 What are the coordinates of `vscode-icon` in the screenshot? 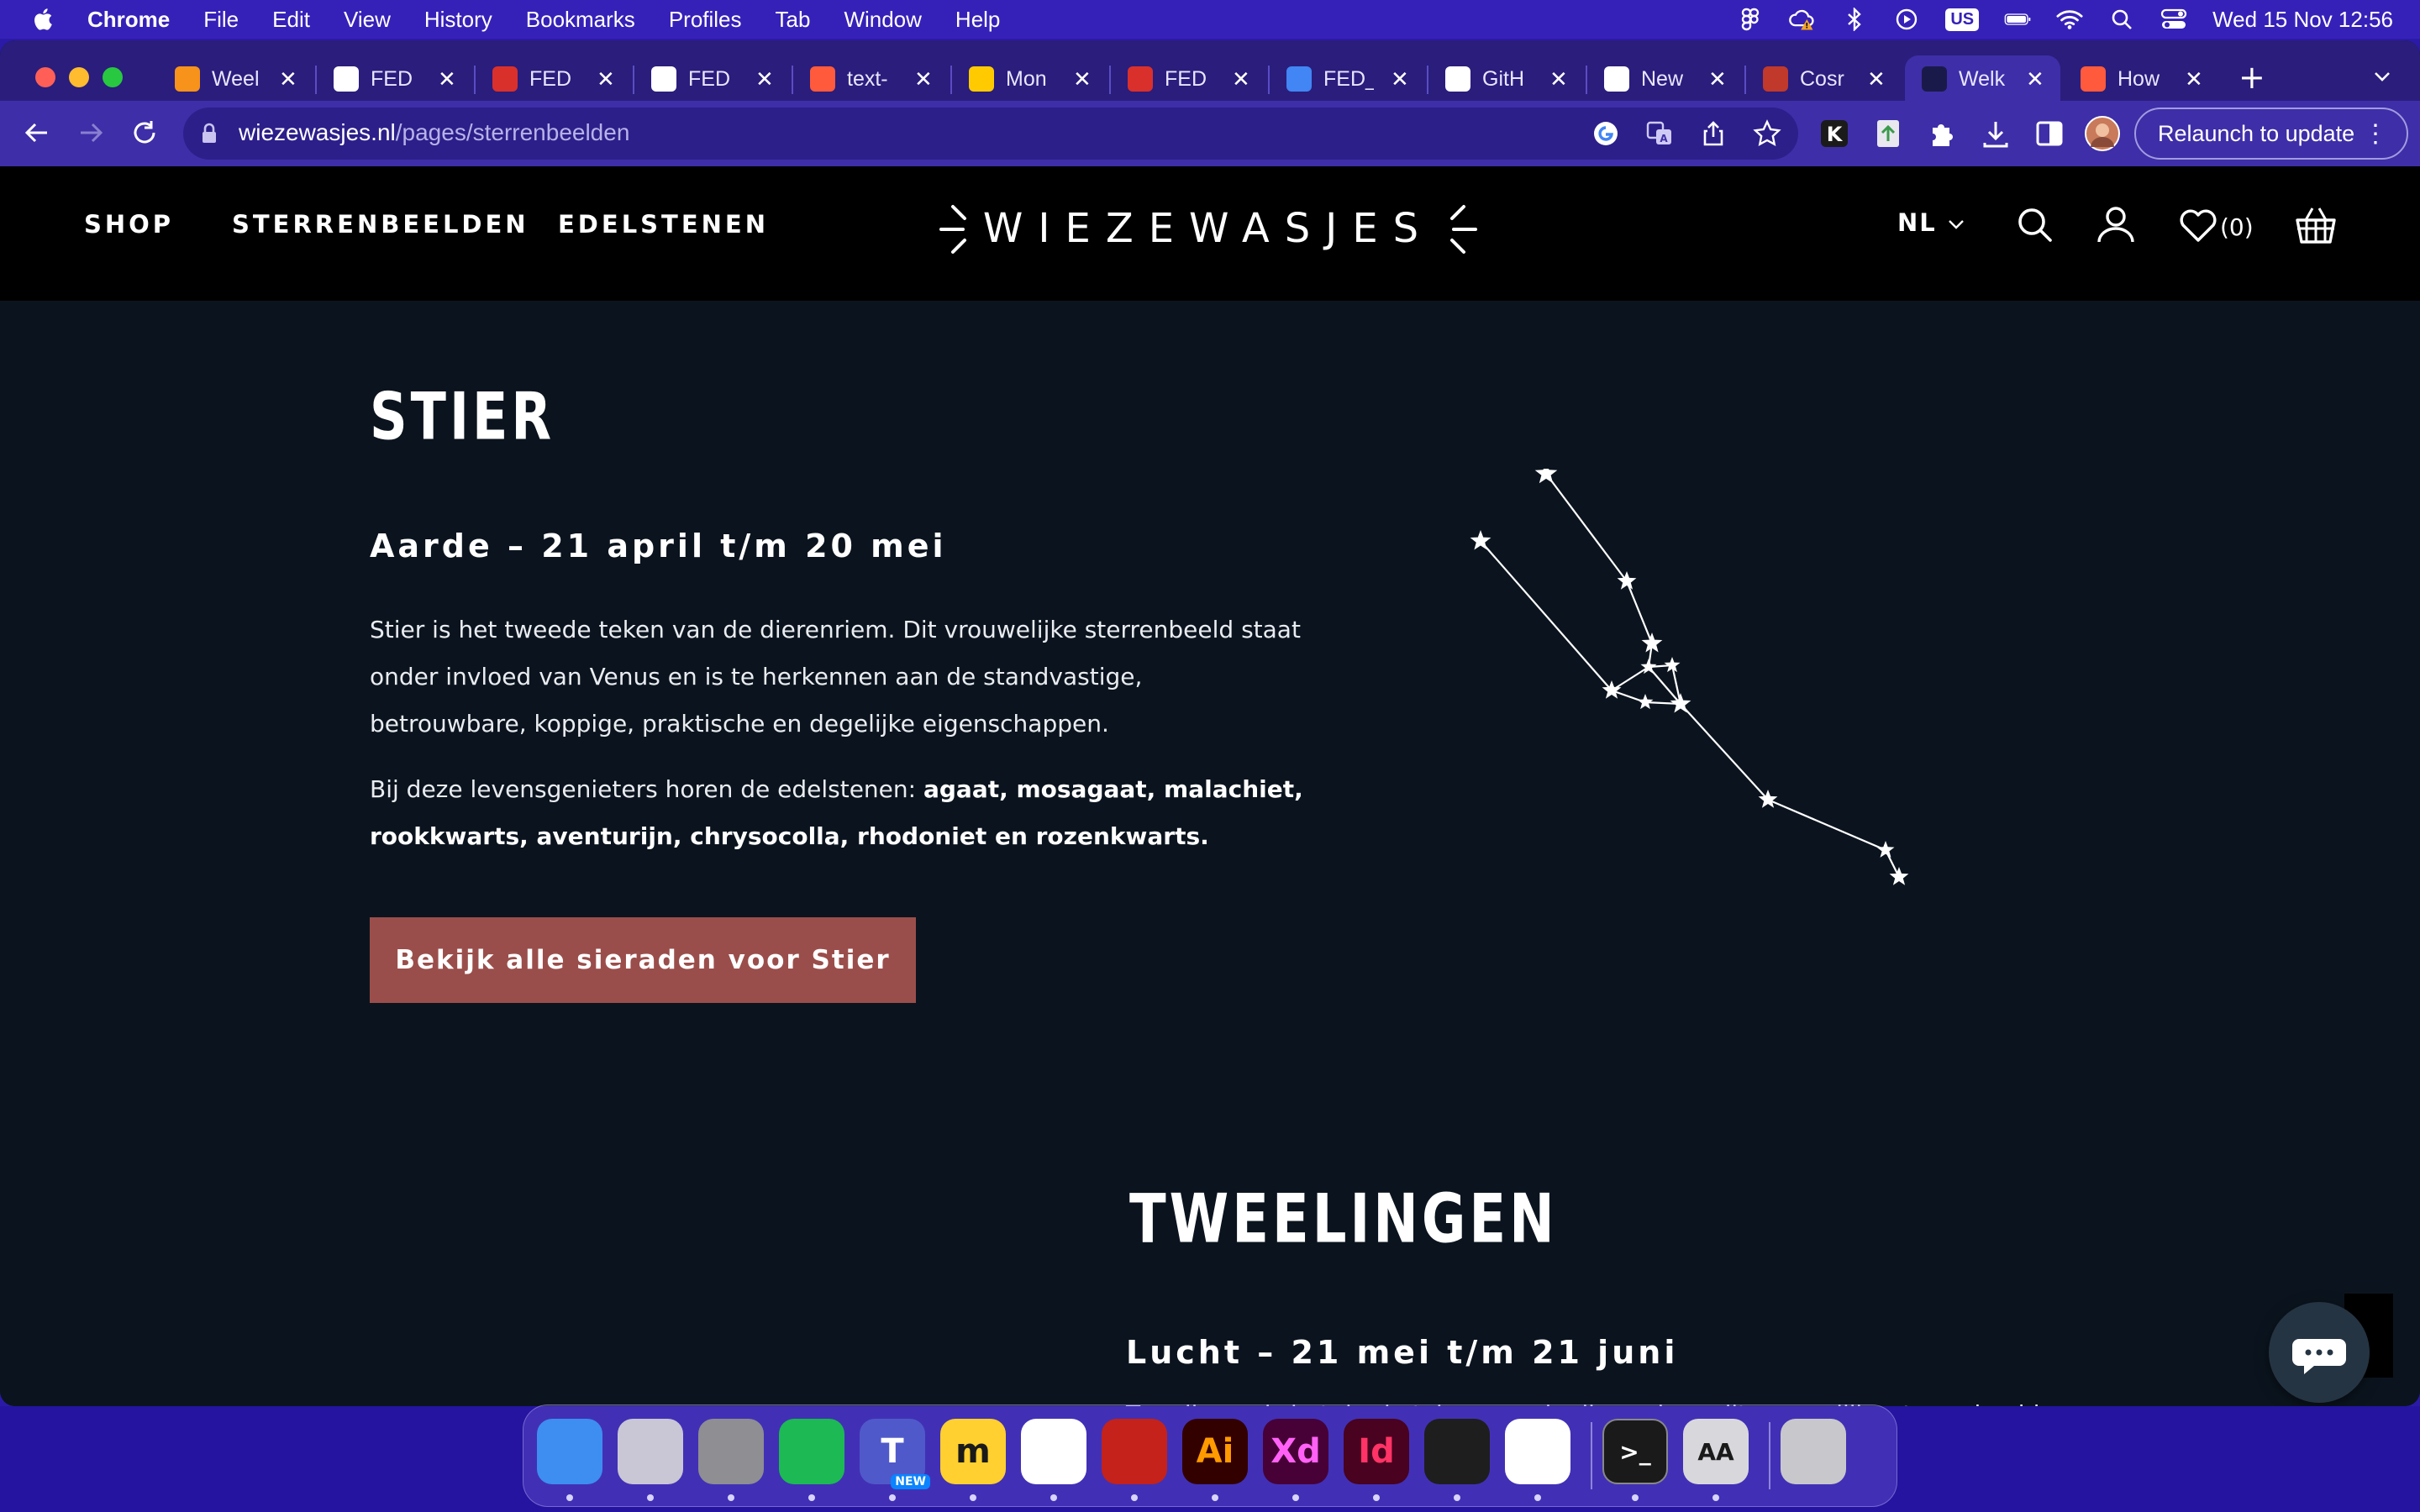 It's located at (1537, 1451).